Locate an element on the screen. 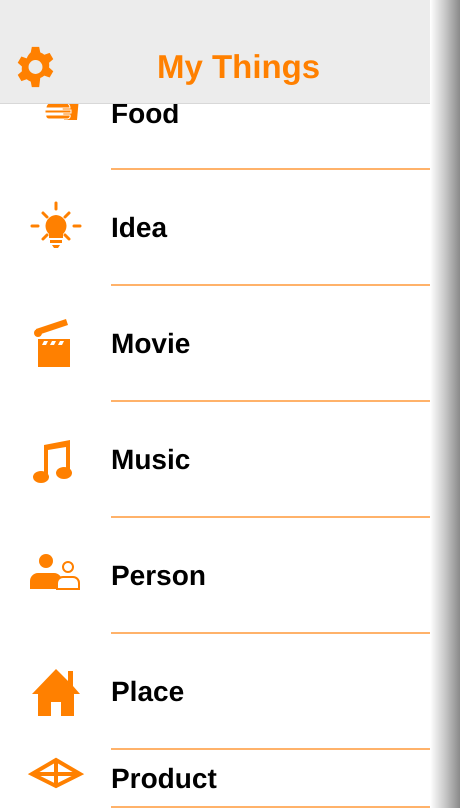 The width and height of the screenshot is (460, 808). list-item: Music is located at coordinates (215, 460).